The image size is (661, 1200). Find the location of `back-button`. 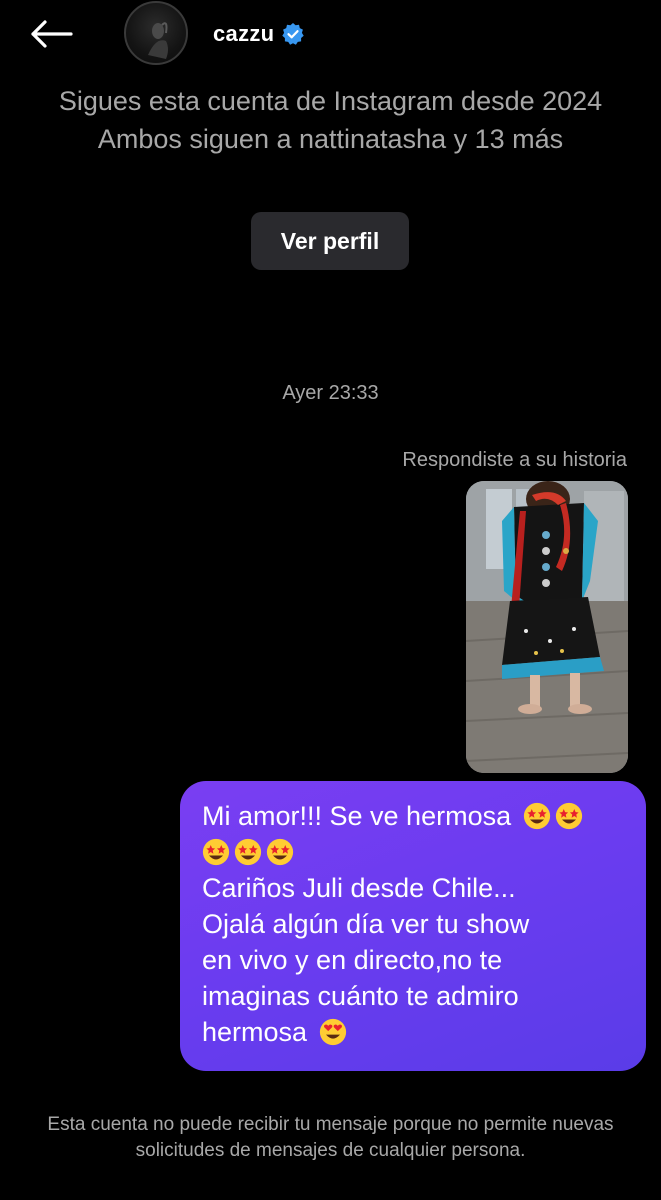

back-button is located at coordinates (51, 34).